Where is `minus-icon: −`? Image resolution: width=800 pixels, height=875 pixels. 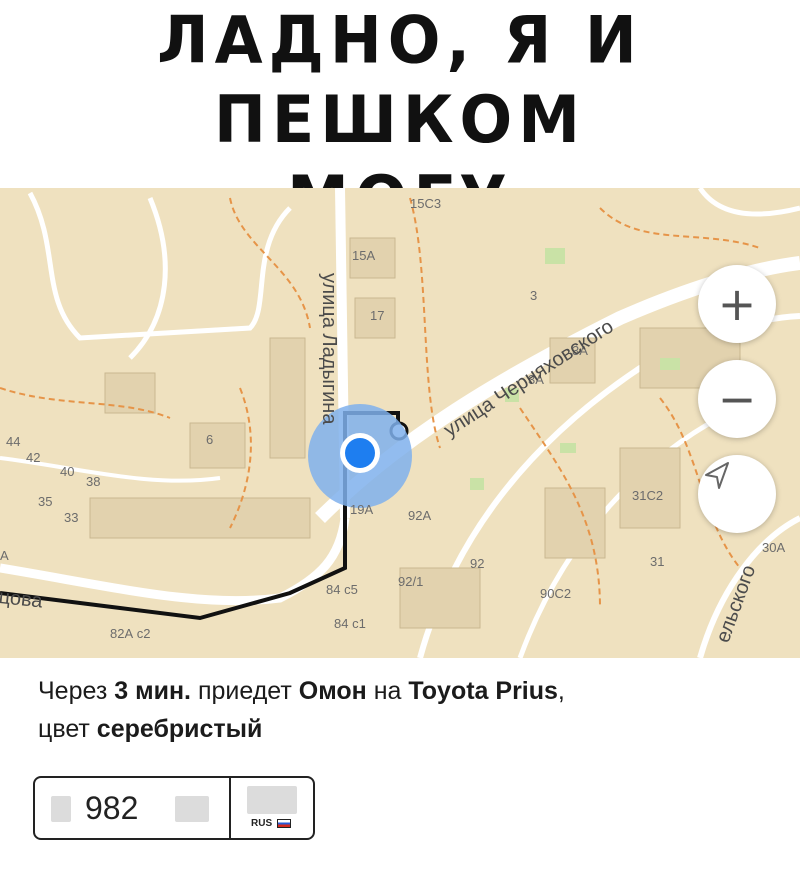 minus-icon: − is located at coordinates (737, 399).